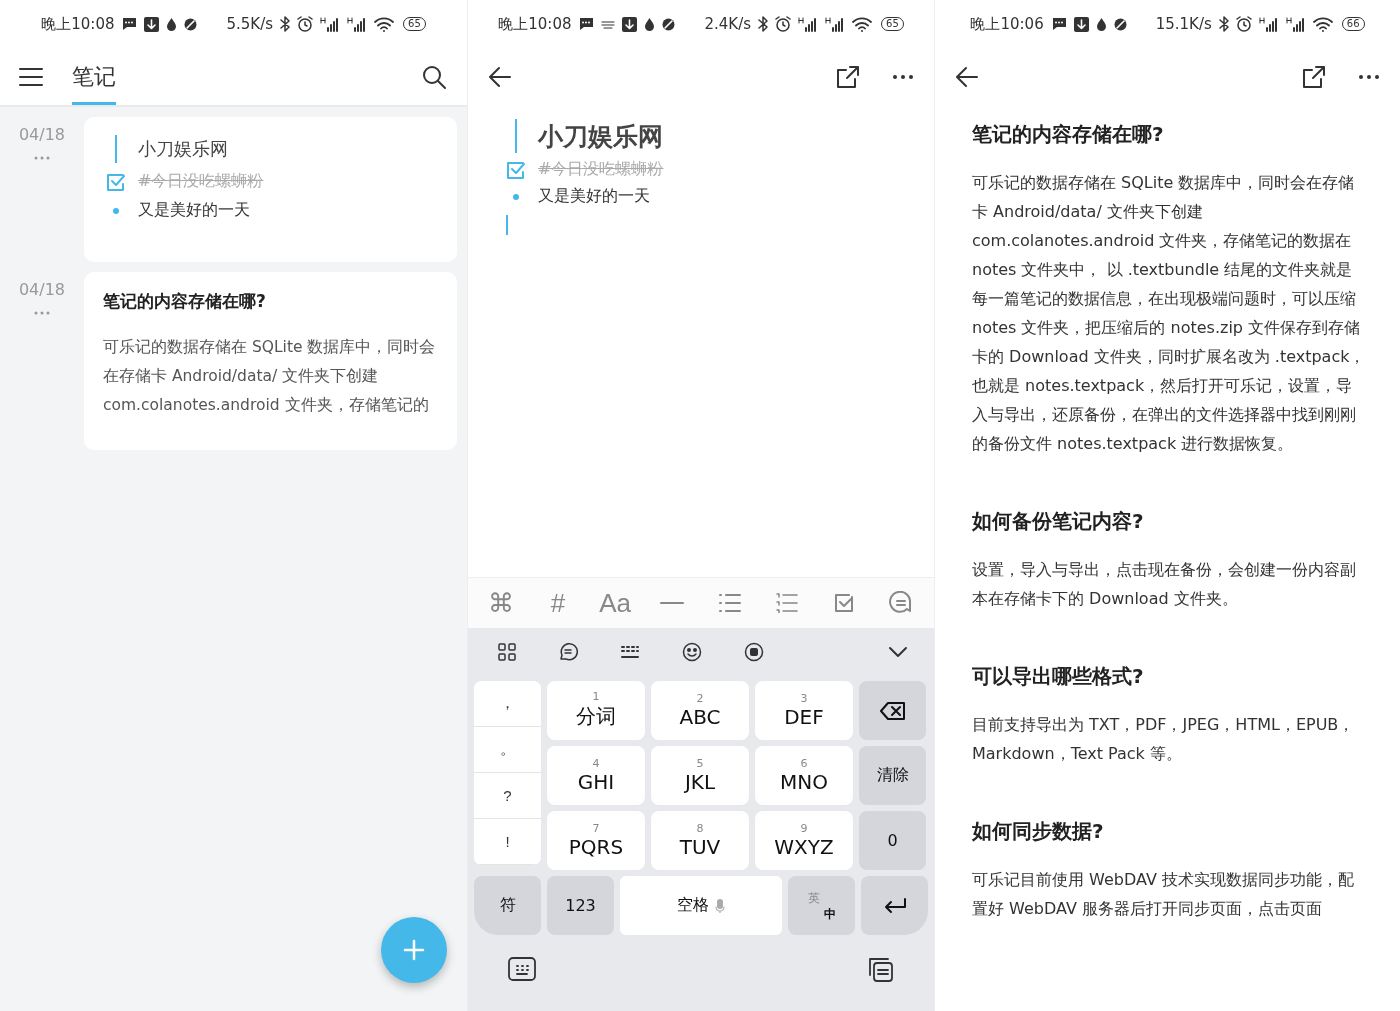 This screenshot has height=1011, width=1400. I want to click on letter-key: 8 TUV, so click(700, 840).